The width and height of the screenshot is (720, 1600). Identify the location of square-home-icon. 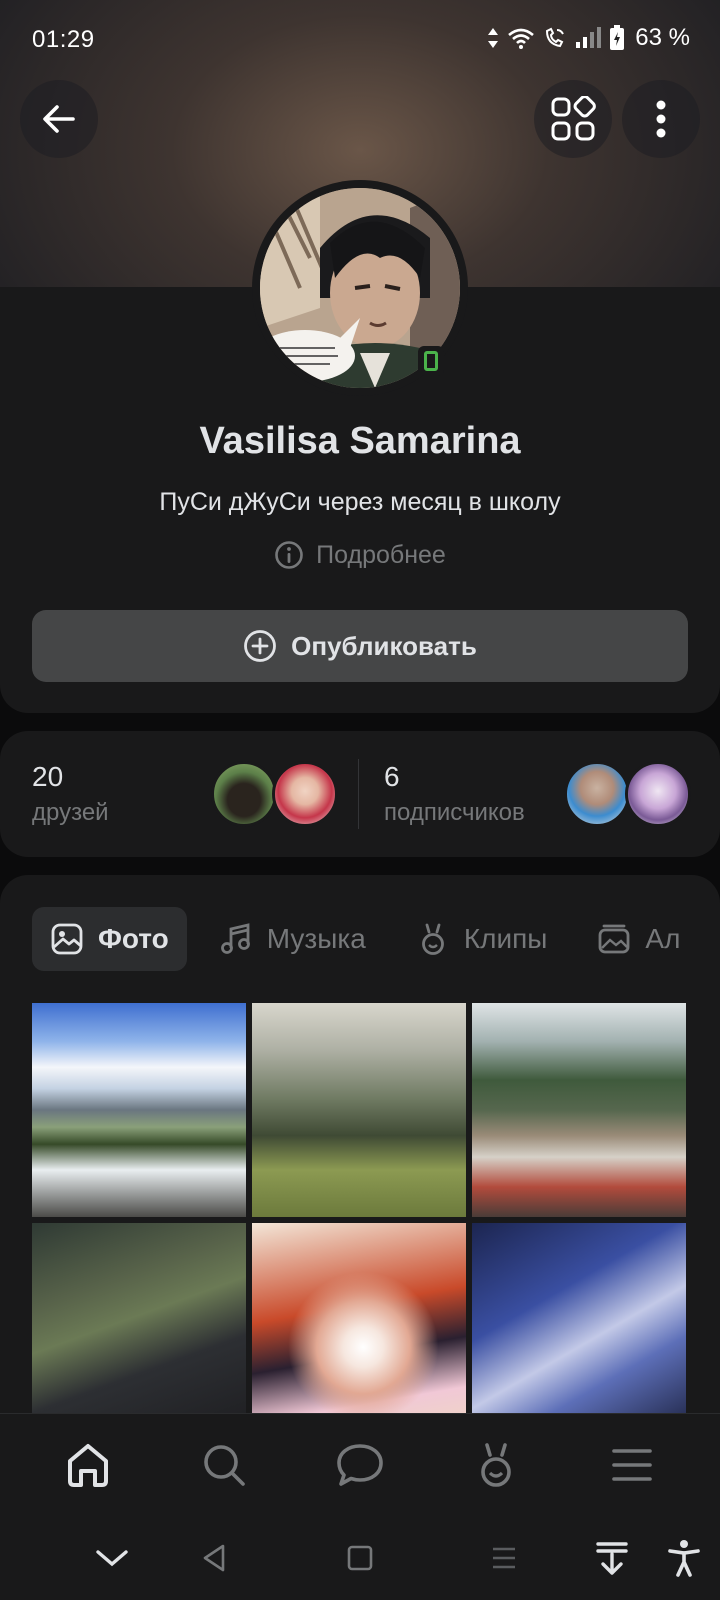
(360, 1558).